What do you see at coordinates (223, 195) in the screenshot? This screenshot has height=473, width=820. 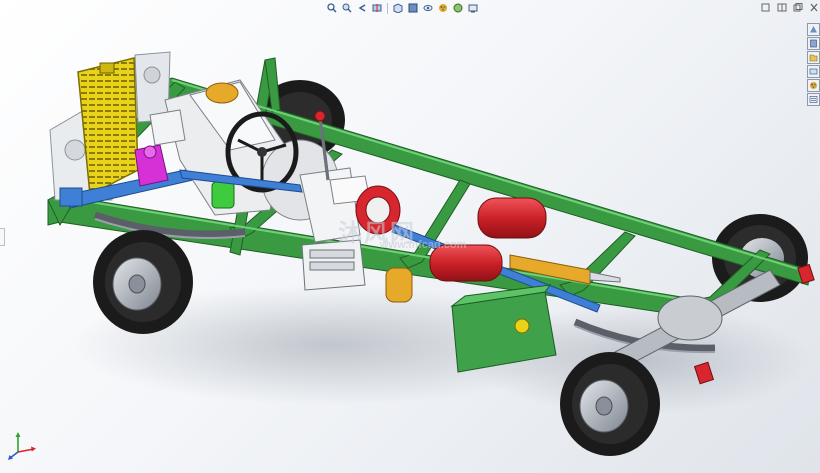 I see `oil-filter` at bounding box center [223, 195].